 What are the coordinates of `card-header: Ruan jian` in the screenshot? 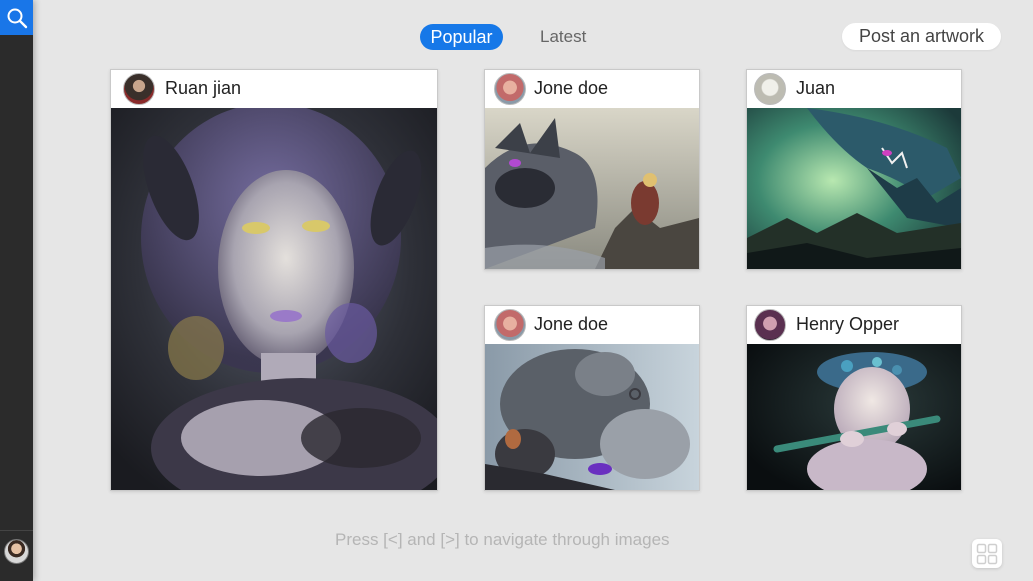 It's located at (274, 89).